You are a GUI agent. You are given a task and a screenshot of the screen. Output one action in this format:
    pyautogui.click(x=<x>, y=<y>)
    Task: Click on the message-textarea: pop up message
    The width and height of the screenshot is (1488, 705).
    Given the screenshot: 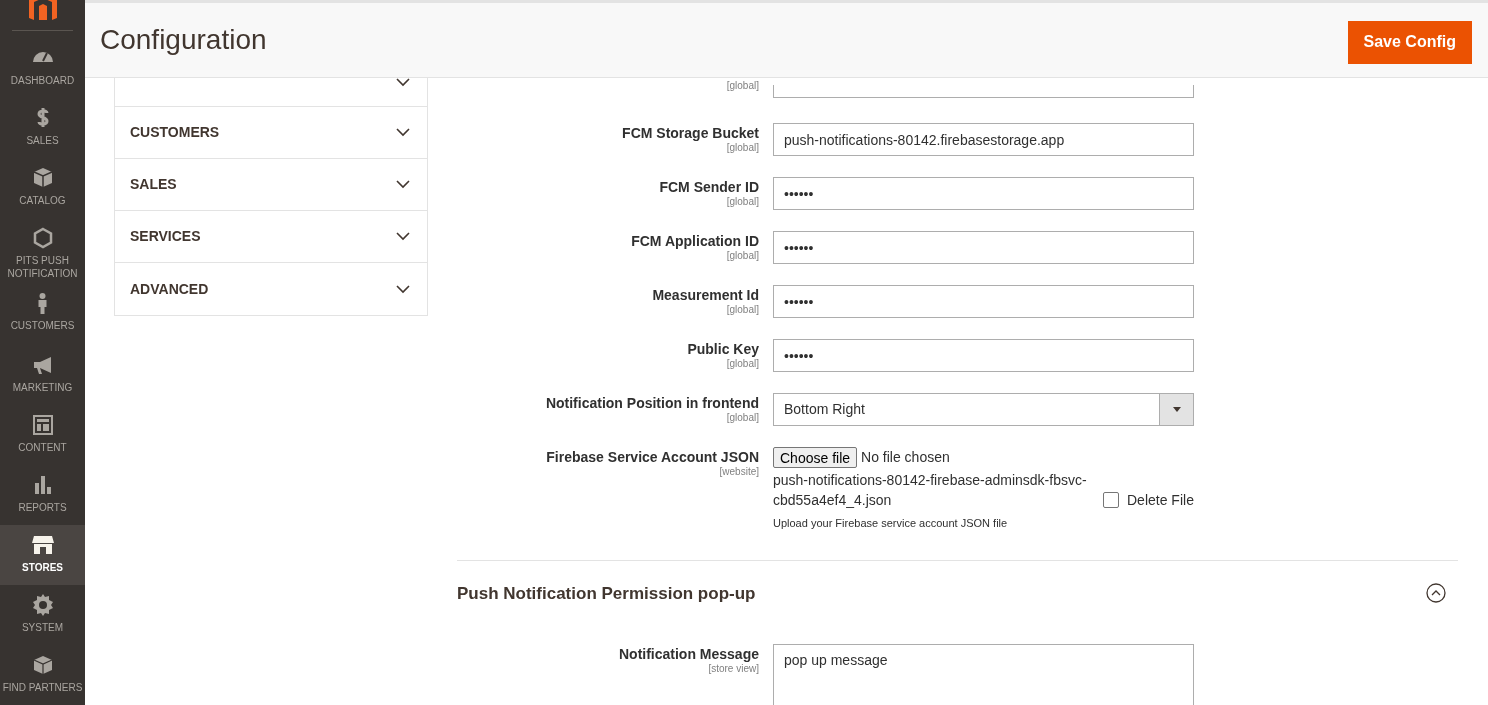 What is the action you would take?
    pyautogui.click(x=983, y=674)
    